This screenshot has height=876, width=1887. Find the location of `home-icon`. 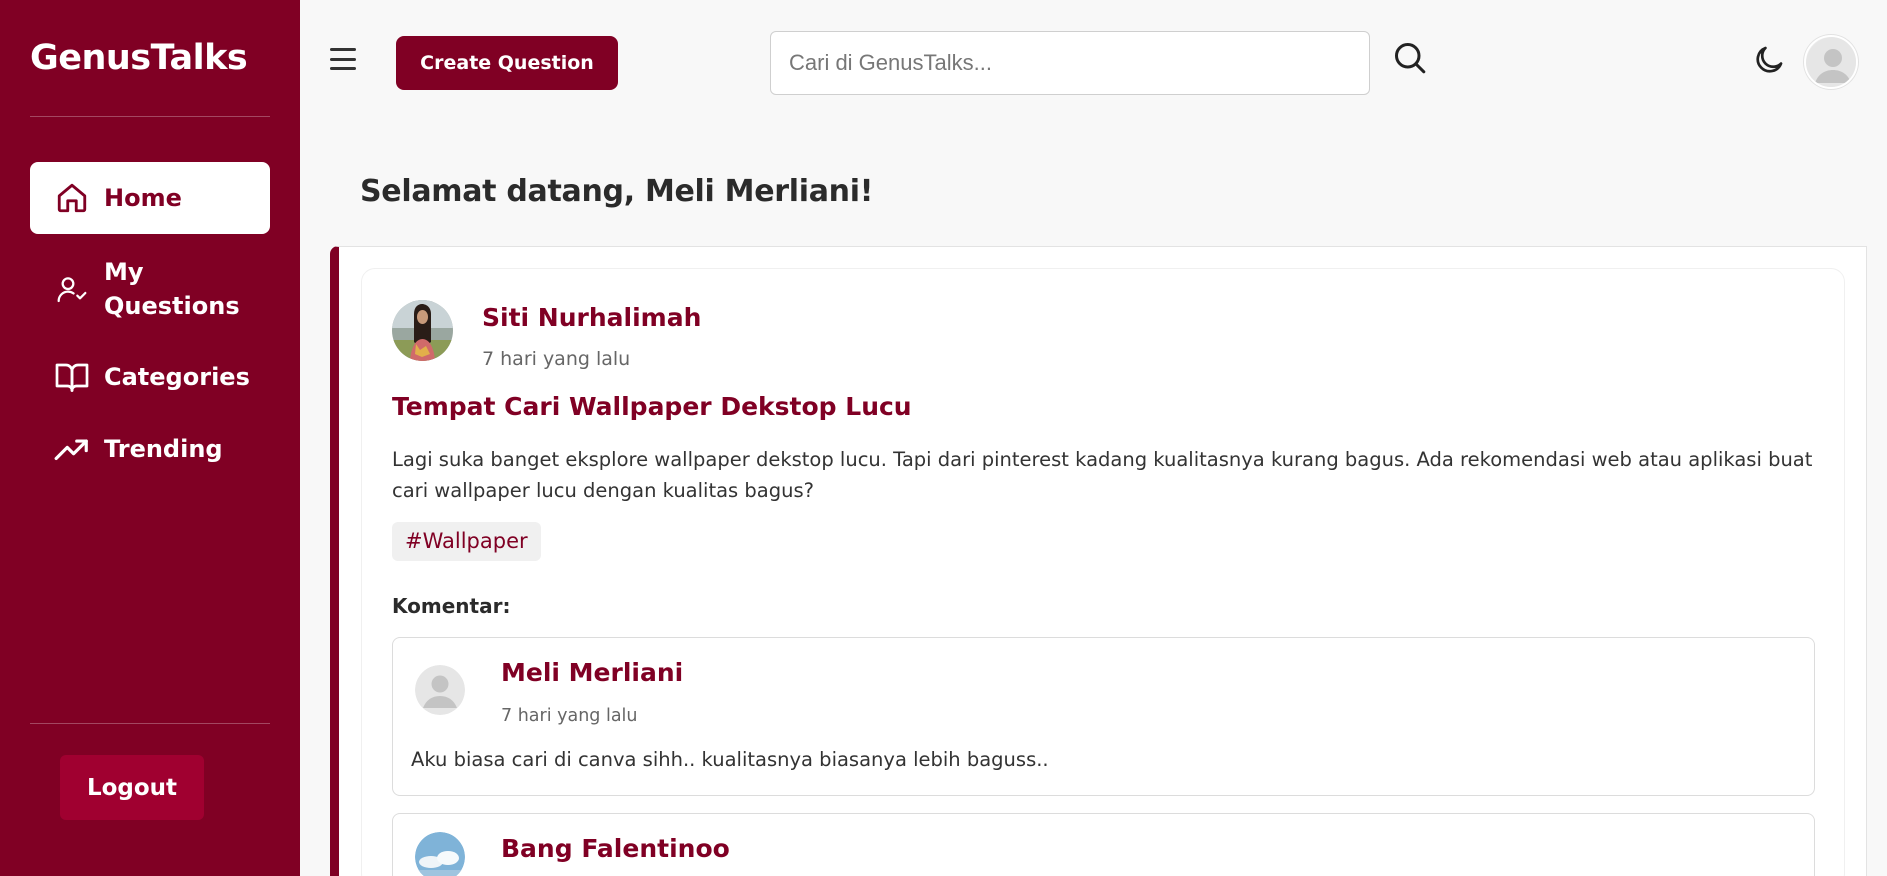

home-icon is located at coordinates (72, 198).